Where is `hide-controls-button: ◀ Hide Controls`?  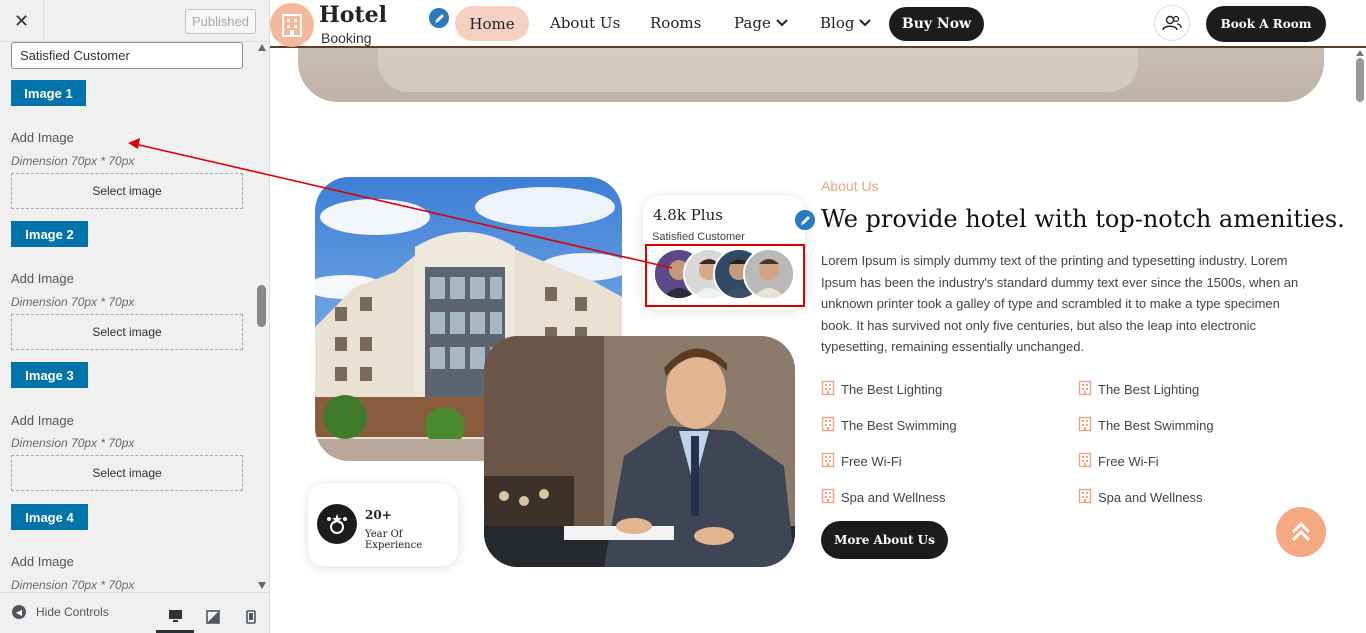
hide-controls-button: ◀ Hide Controls is located at coordinates (60, 612).